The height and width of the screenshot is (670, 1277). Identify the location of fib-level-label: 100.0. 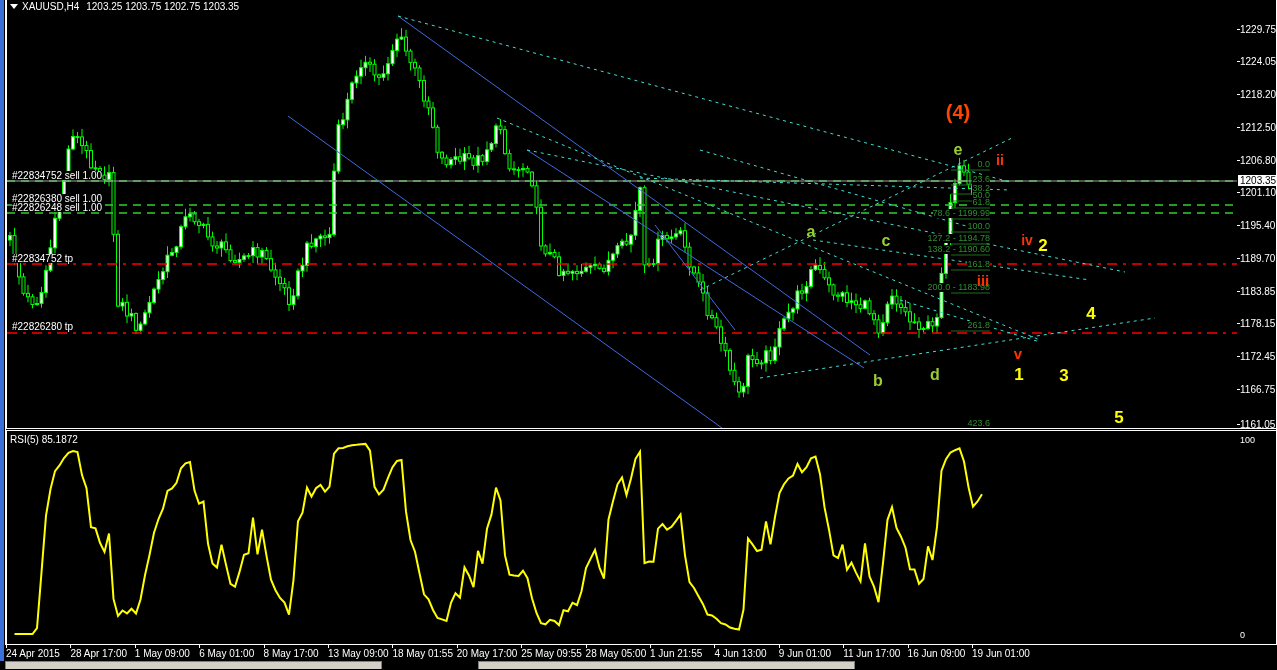
(978, 226).